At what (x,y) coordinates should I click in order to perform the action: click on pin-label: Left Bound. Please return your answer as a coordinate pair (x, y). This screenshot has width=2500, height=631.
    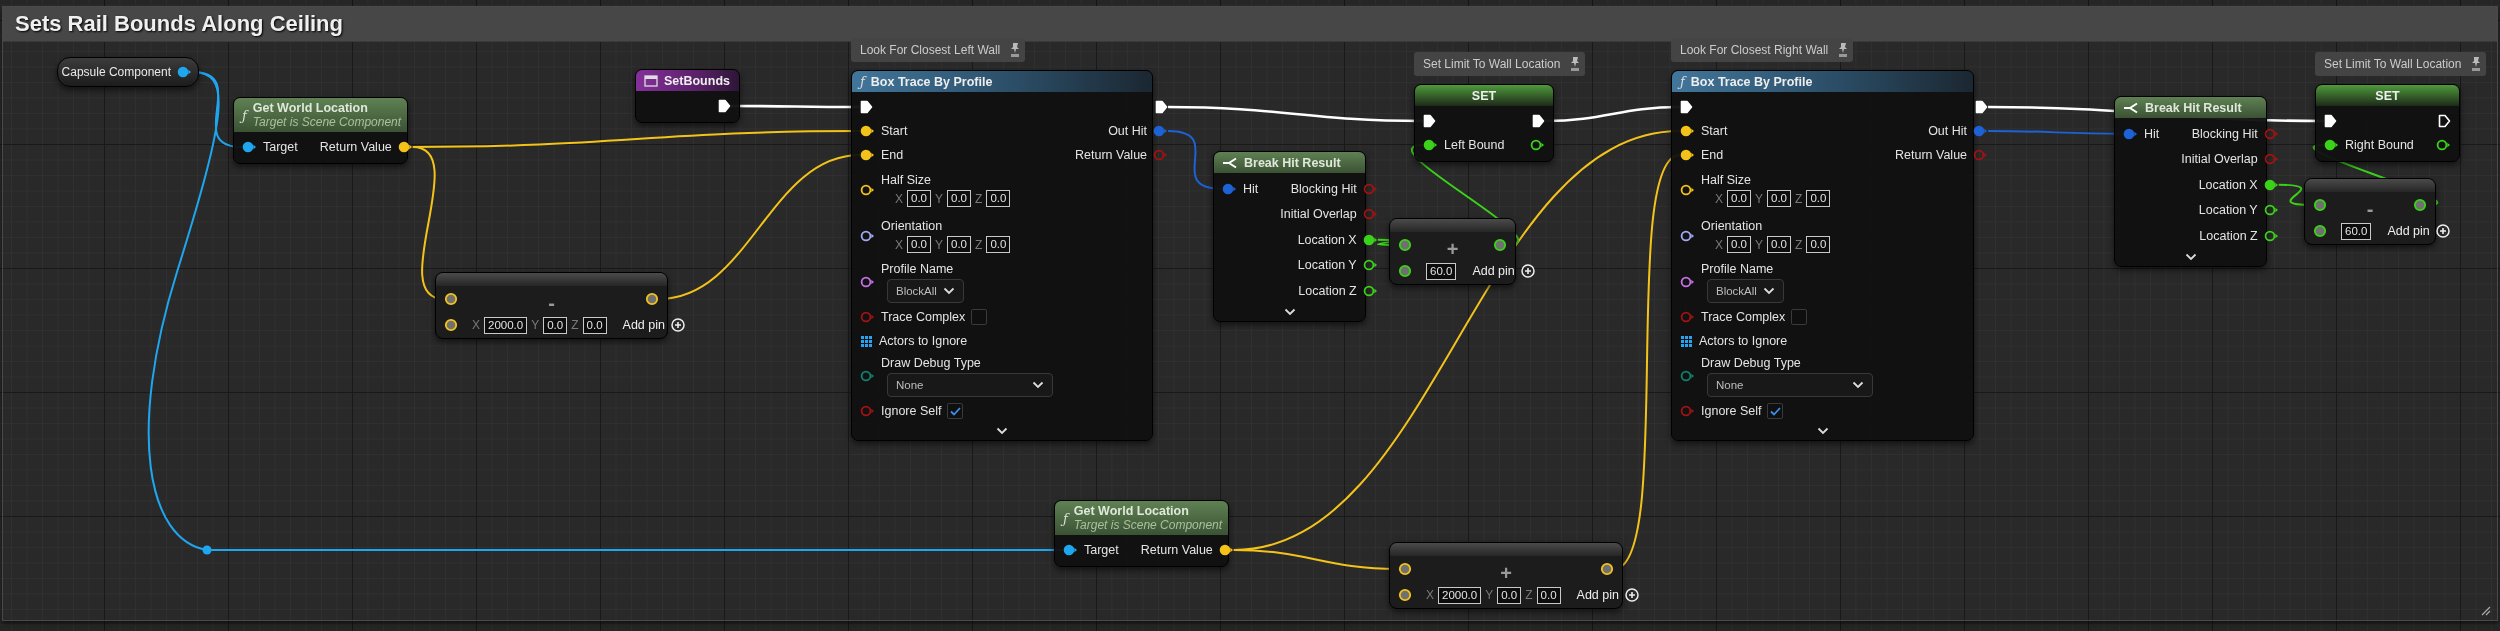
    Looking at the image, I should click on (1474, 145).